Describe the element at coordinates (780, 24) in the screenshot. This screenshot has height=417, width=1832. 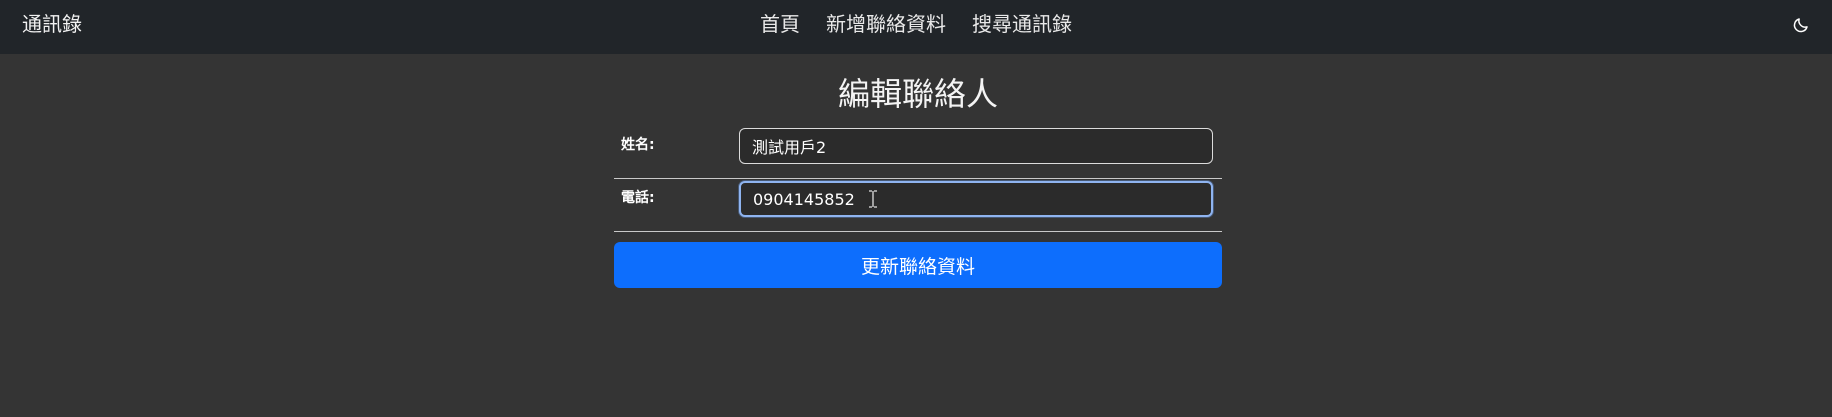
I see `nav-link-home: 首頁` at that location.